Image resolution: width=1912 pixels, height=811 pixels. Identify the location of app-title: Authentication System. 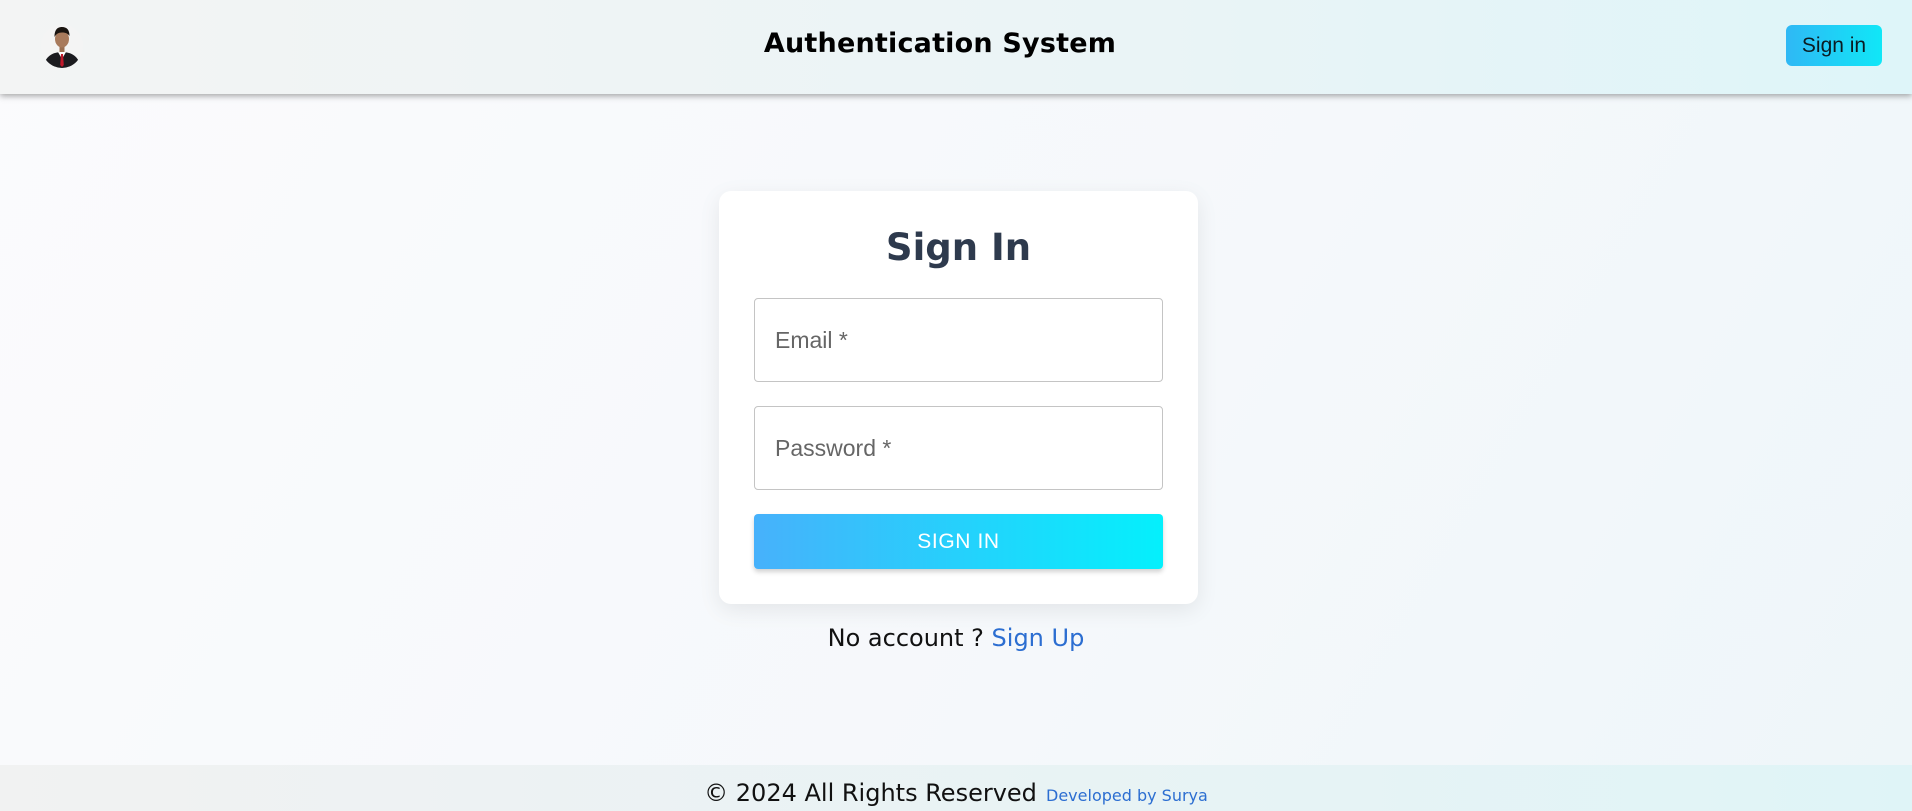
(940, 43).